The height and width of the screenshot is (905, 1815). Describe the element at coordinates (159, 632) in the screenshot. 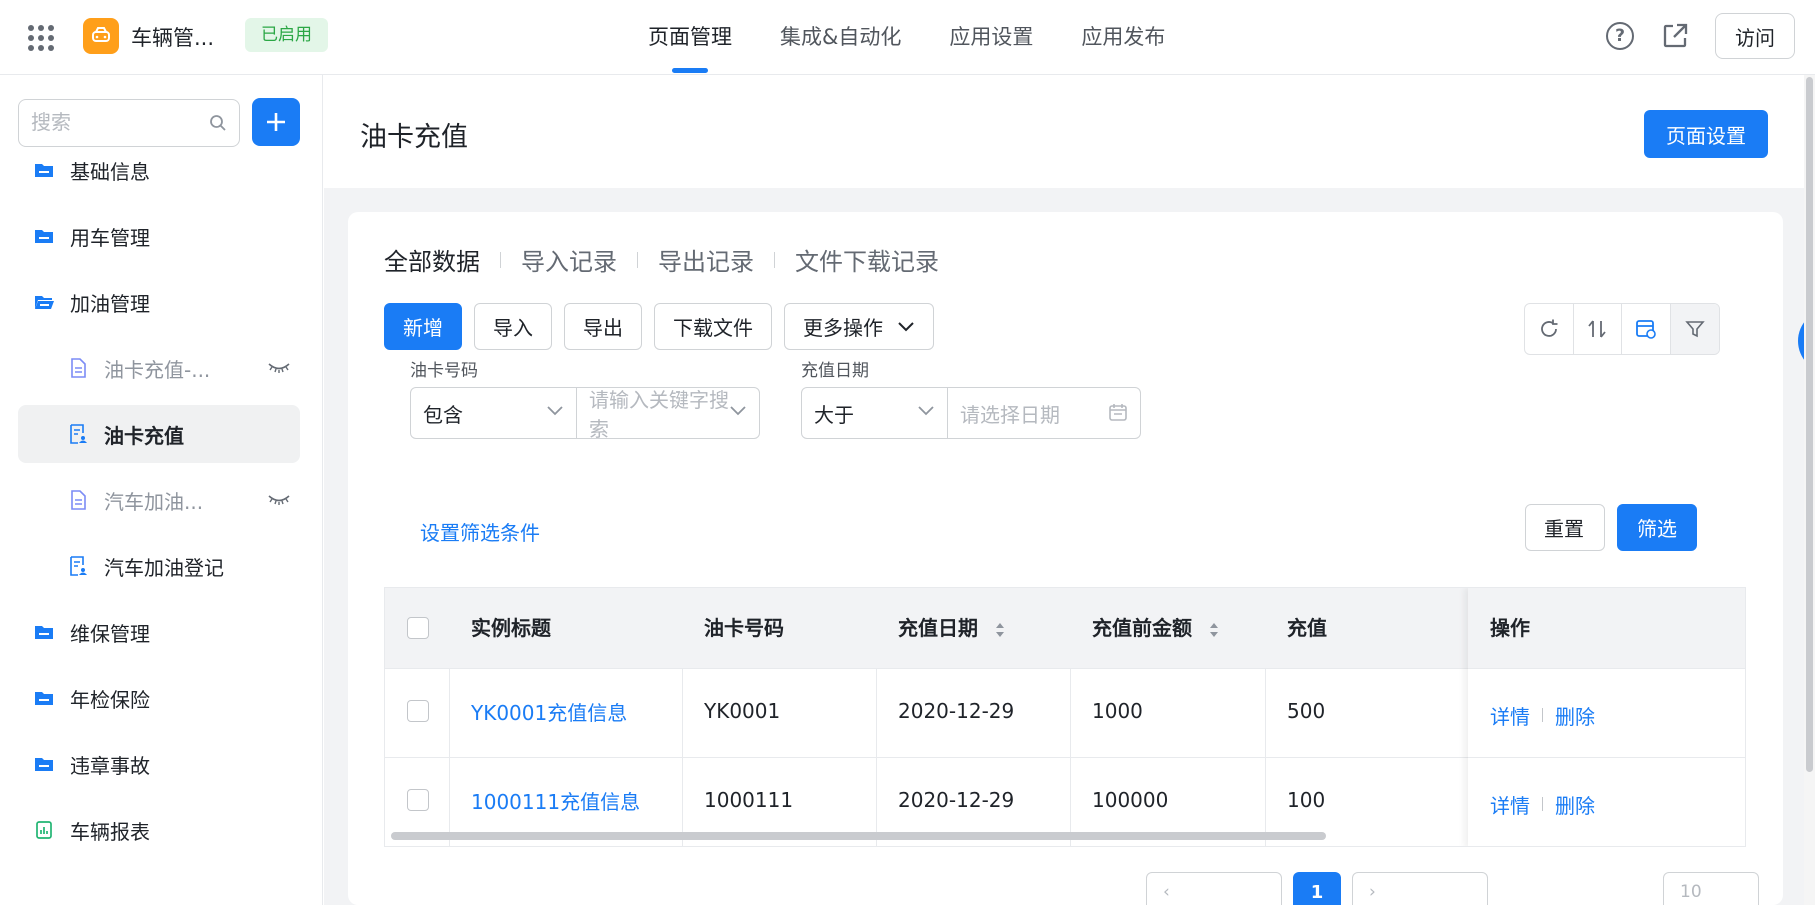

I see `sidebar-item-maintenance: 维保管理` at that location.